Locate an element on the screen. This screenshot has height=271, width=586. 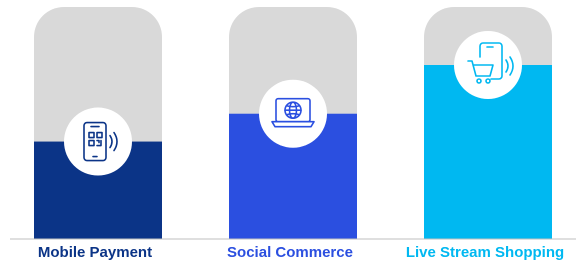
category-label-live-stream-shopping: Live Stream Shopping is located at coordinates (485, 252).